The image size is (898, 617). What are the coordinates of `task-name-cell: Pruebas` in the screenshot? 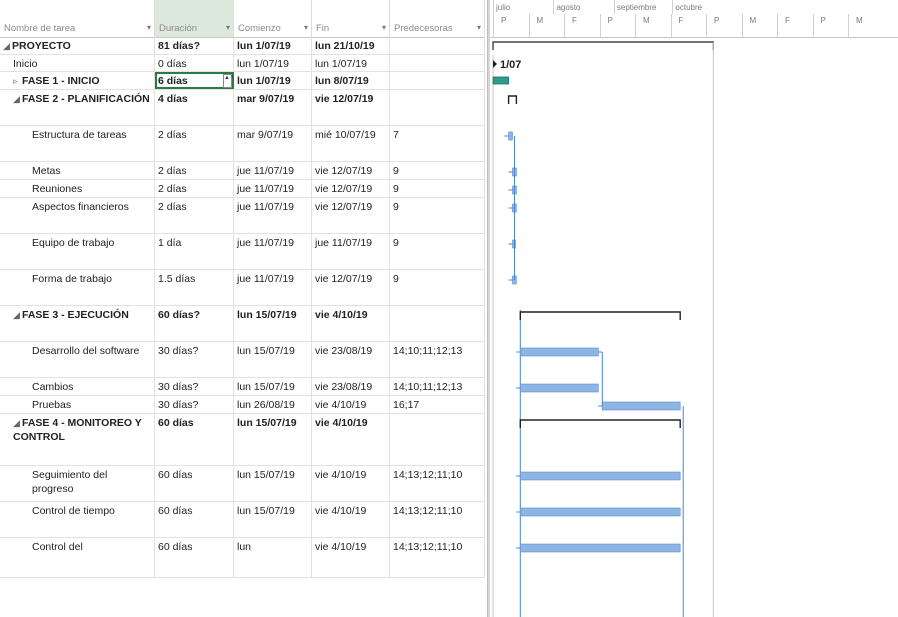 It's located at (77, 404).